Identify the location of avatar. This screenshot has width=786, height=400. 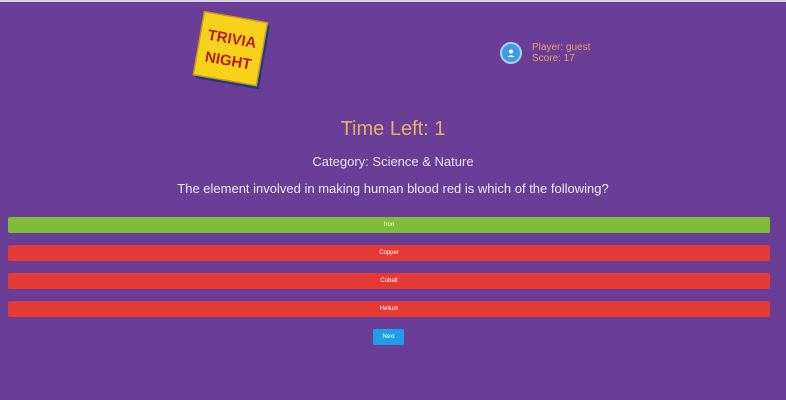
(511, 53).